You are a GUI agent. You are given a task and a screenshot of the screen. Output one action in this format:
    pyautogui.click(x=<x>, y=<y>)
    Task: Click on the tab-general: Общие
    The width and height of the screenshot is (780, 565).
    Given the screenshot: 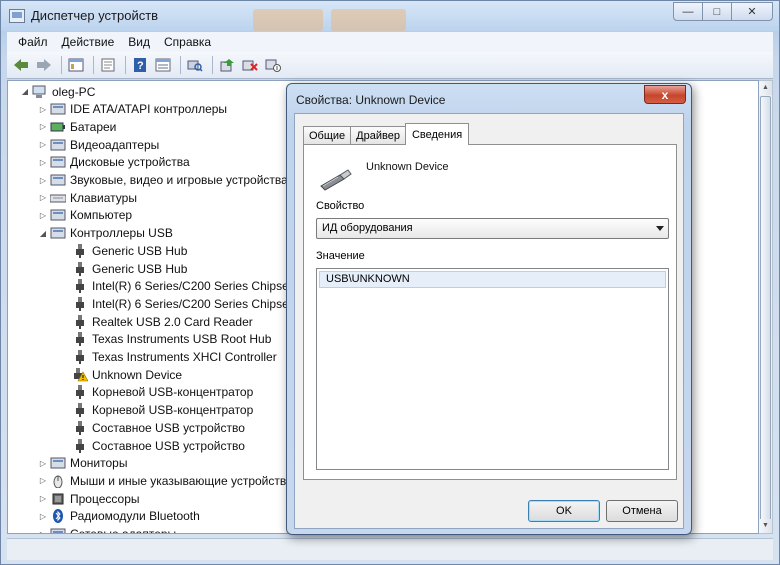 What is the action you would take?
    pyautogui.click(x=327, y=135)
    